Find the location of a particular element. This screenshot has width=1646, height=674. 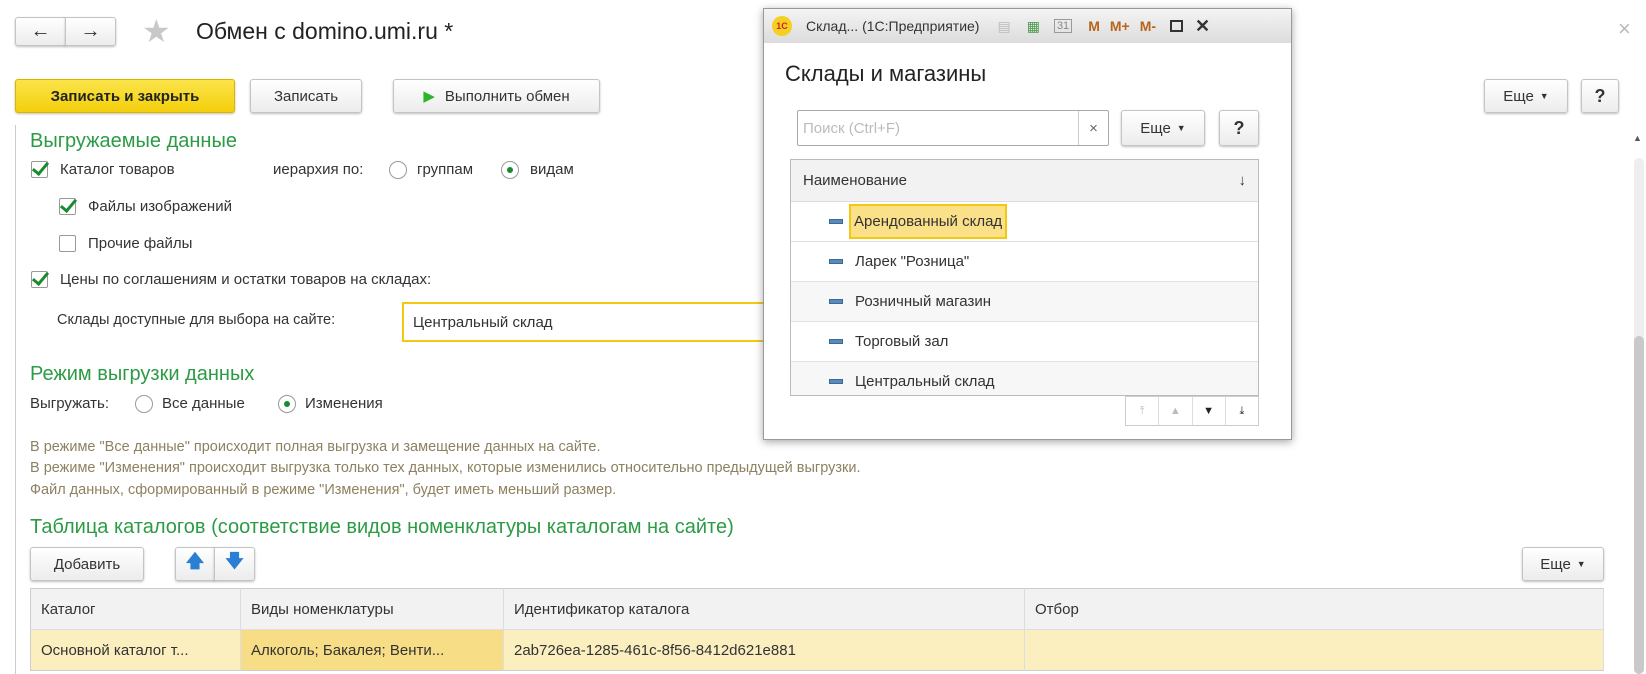

calendar-icon: 31 is located at coordinates (1063, 26).